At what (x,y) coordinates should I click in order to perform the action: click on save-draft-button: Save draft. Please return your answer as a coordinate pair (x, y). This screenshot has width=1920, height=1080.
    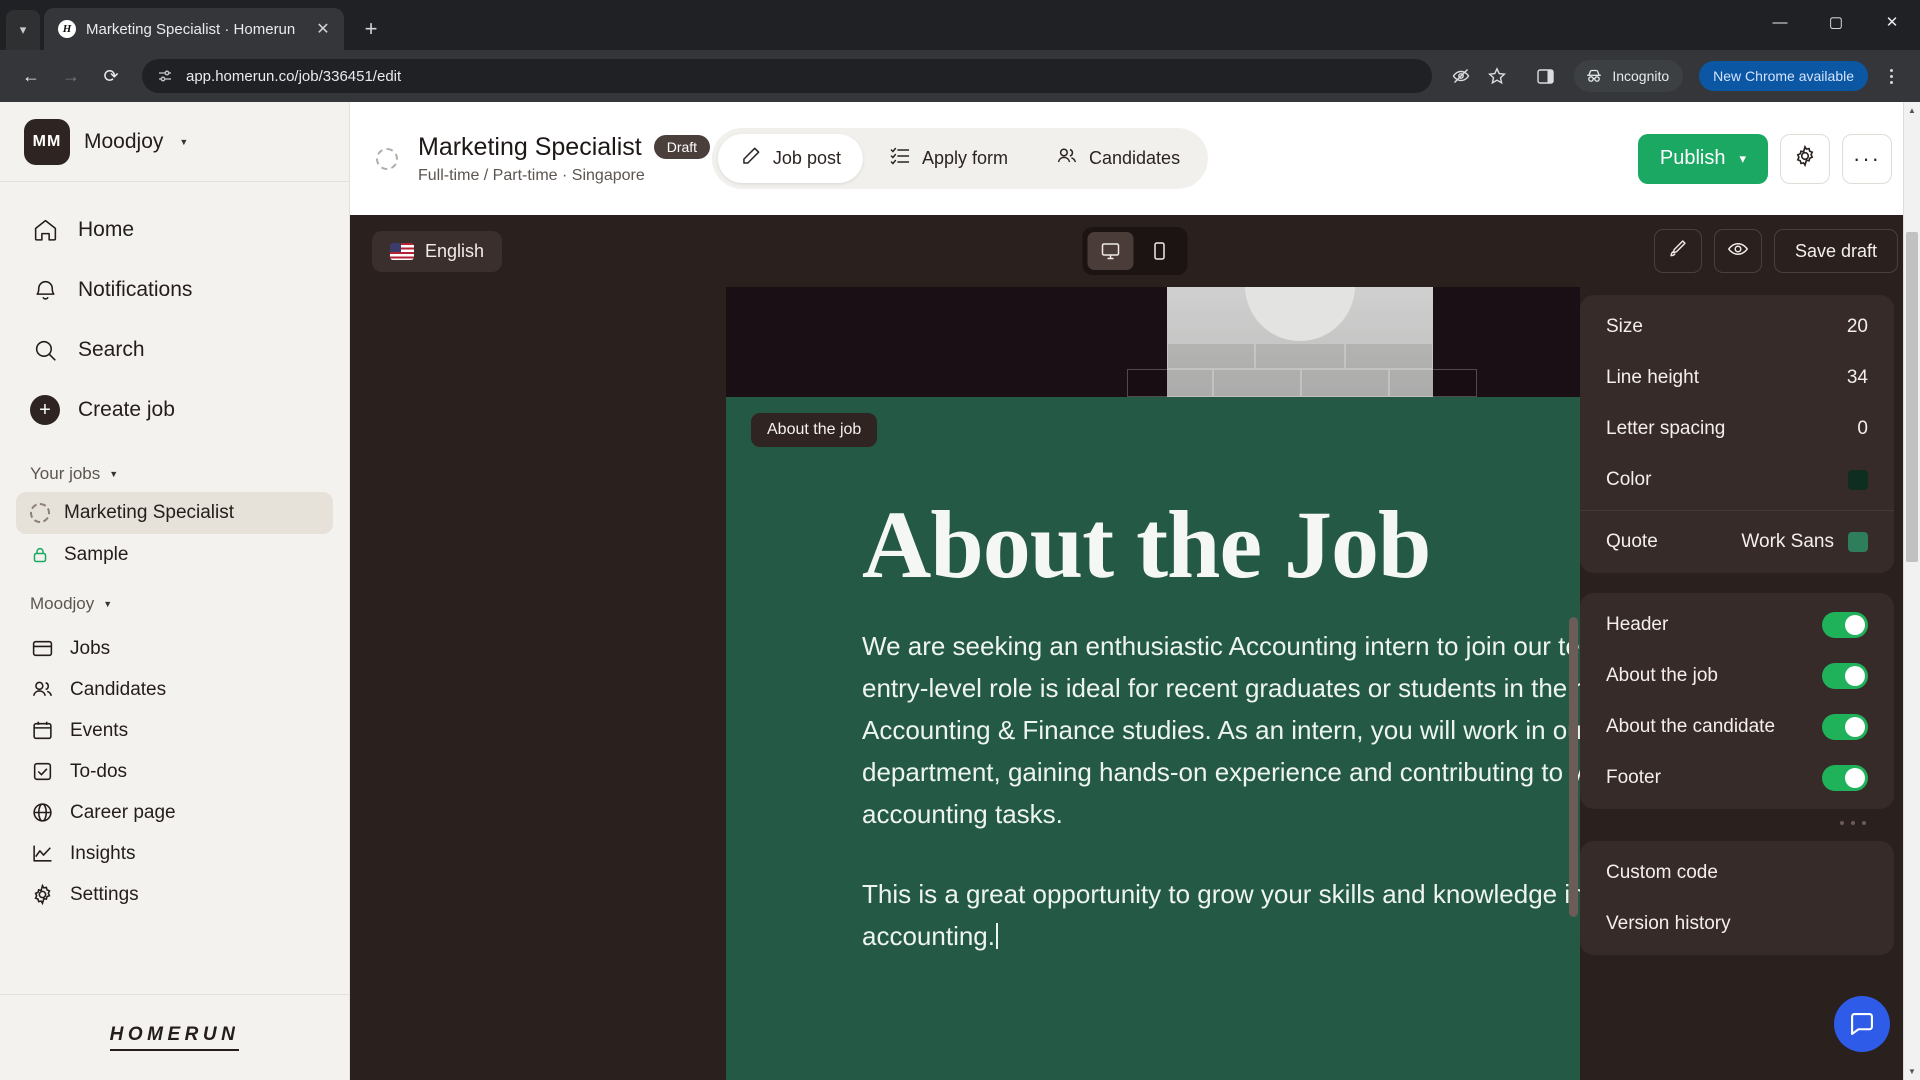
    Looking at the image, I should click on (1835, 251).